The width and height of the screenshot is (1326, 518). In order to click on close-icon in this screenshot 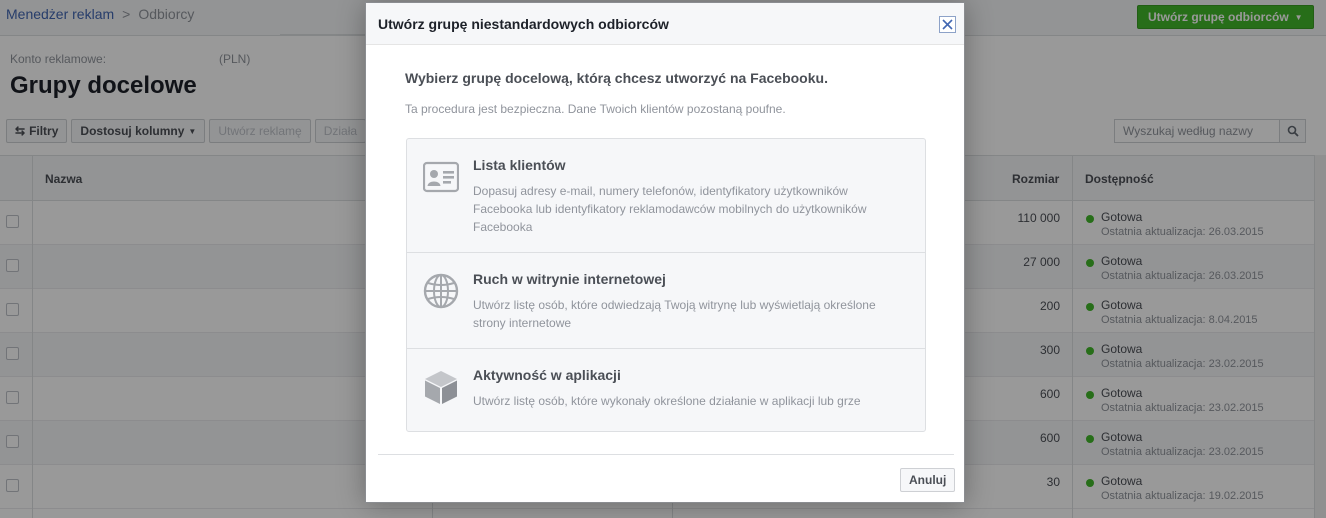, I will do `click(947, 24)`.